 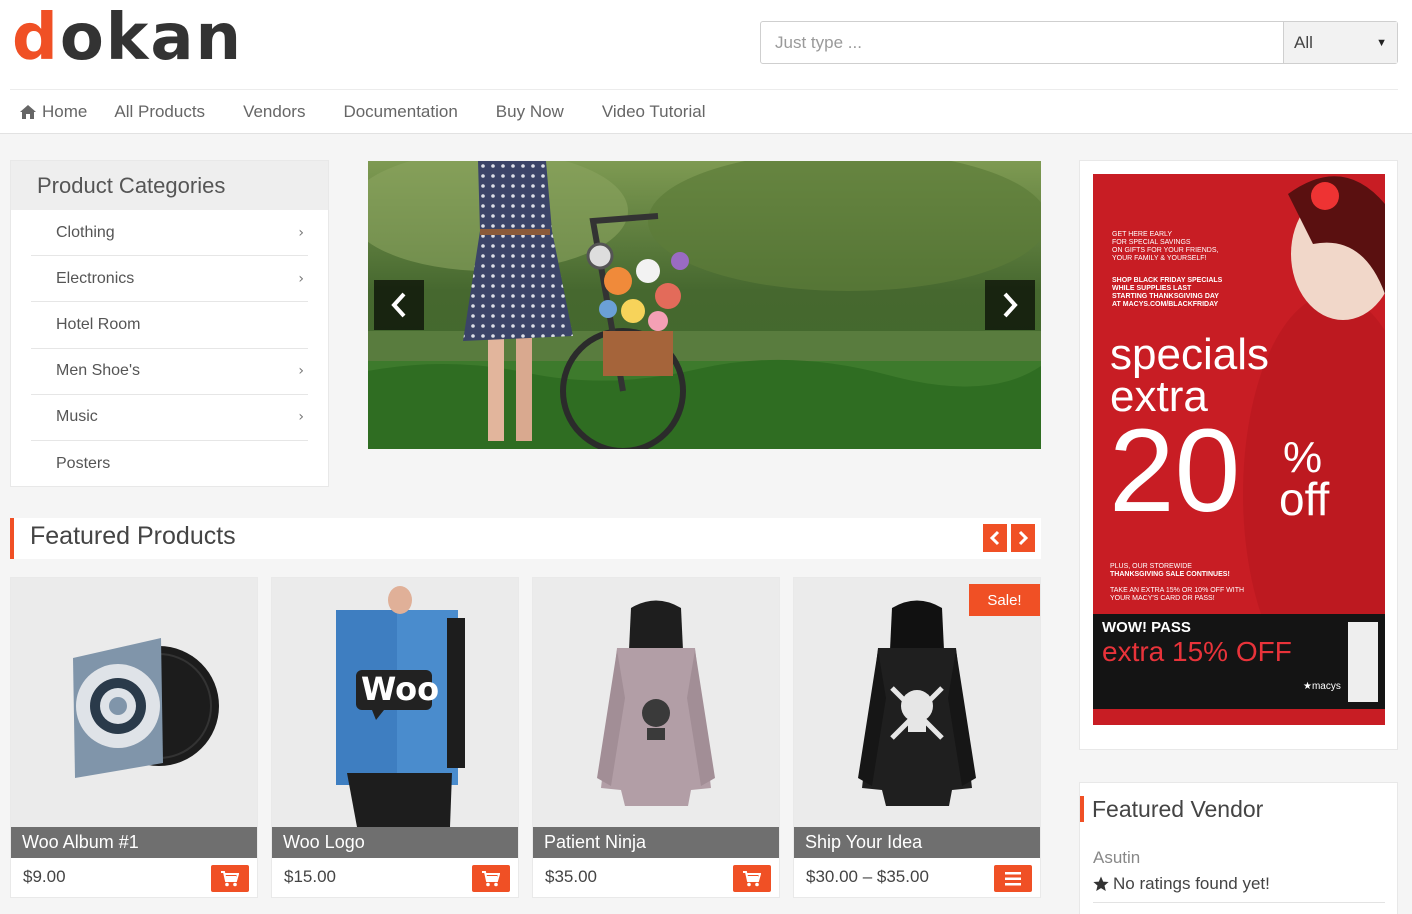 I want to click on slider-prev-button, so click(x=399, y=305).